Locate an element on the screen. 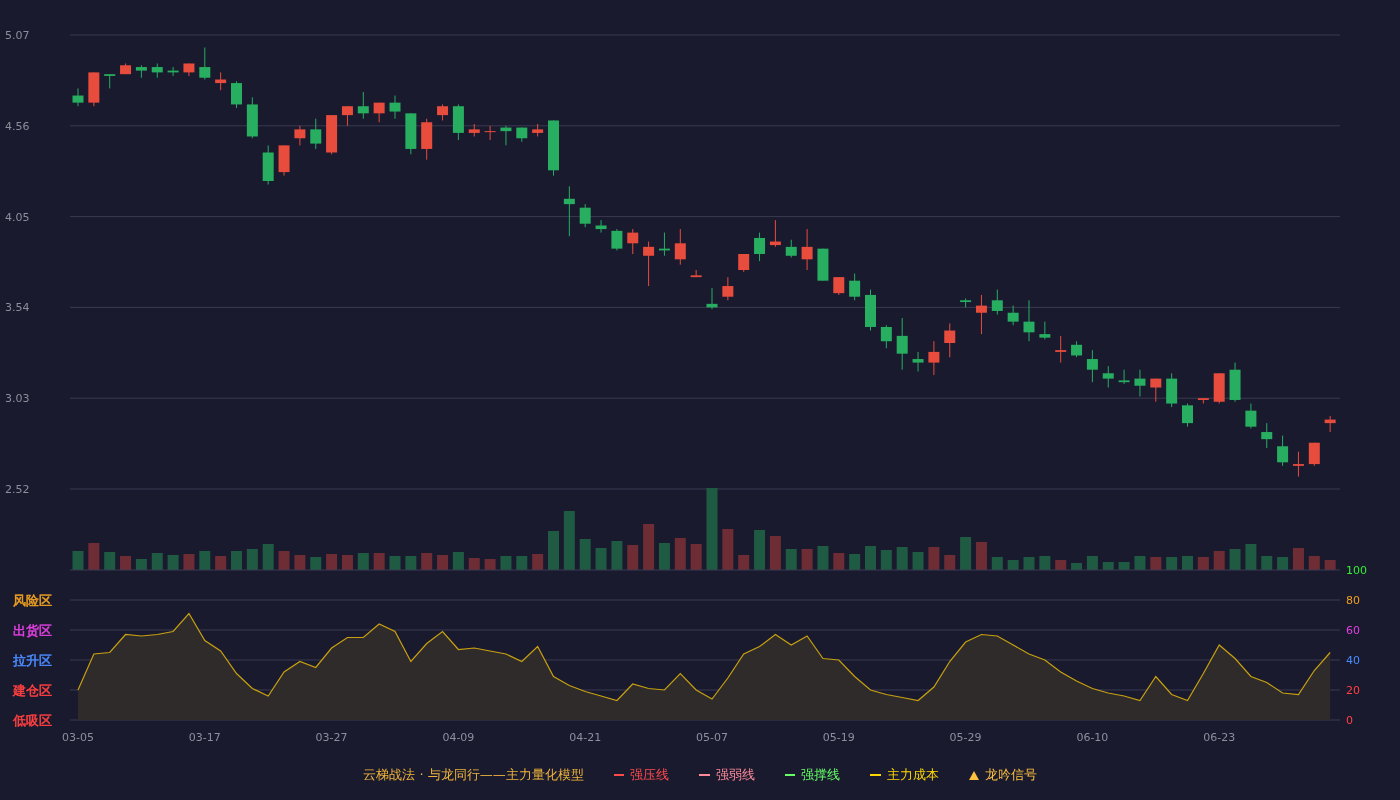 The image size is (1400, 800). axis-label: 4.05 is located at coordinates (17, 217).